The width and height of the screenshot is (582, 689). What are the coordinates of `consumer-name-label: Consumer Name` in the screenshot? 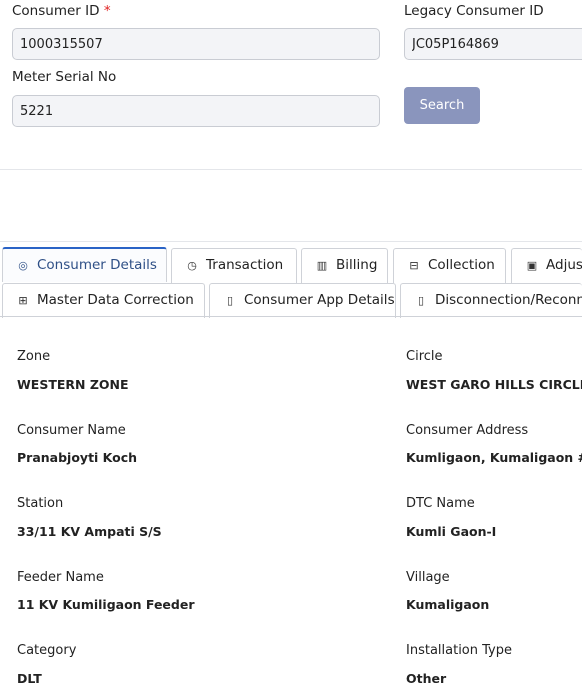 It's located at (71, 430).